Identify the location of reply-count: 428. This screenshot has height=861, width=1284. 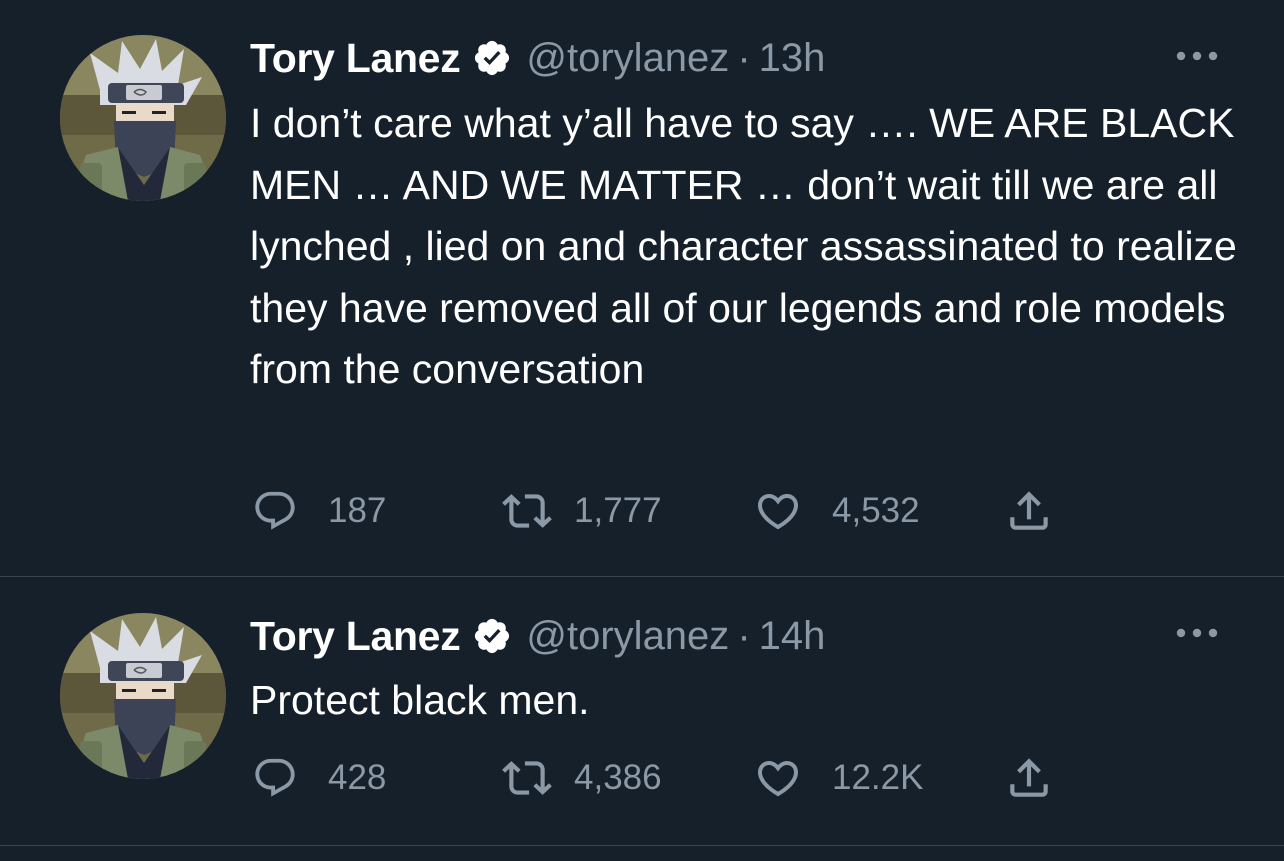
(357, 777).